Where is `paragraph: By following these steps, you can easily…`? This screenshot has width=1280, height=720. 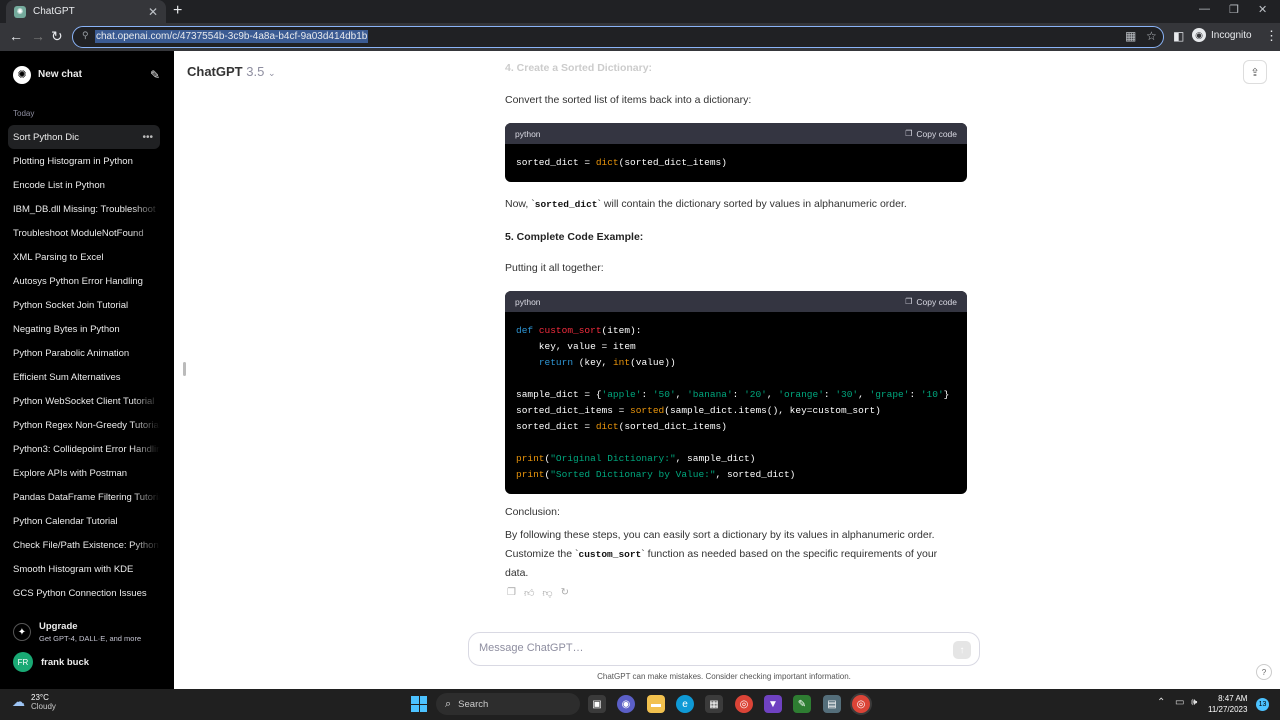
paragraph: By following these steps, you can easily… is located at coordinates (721, 554).